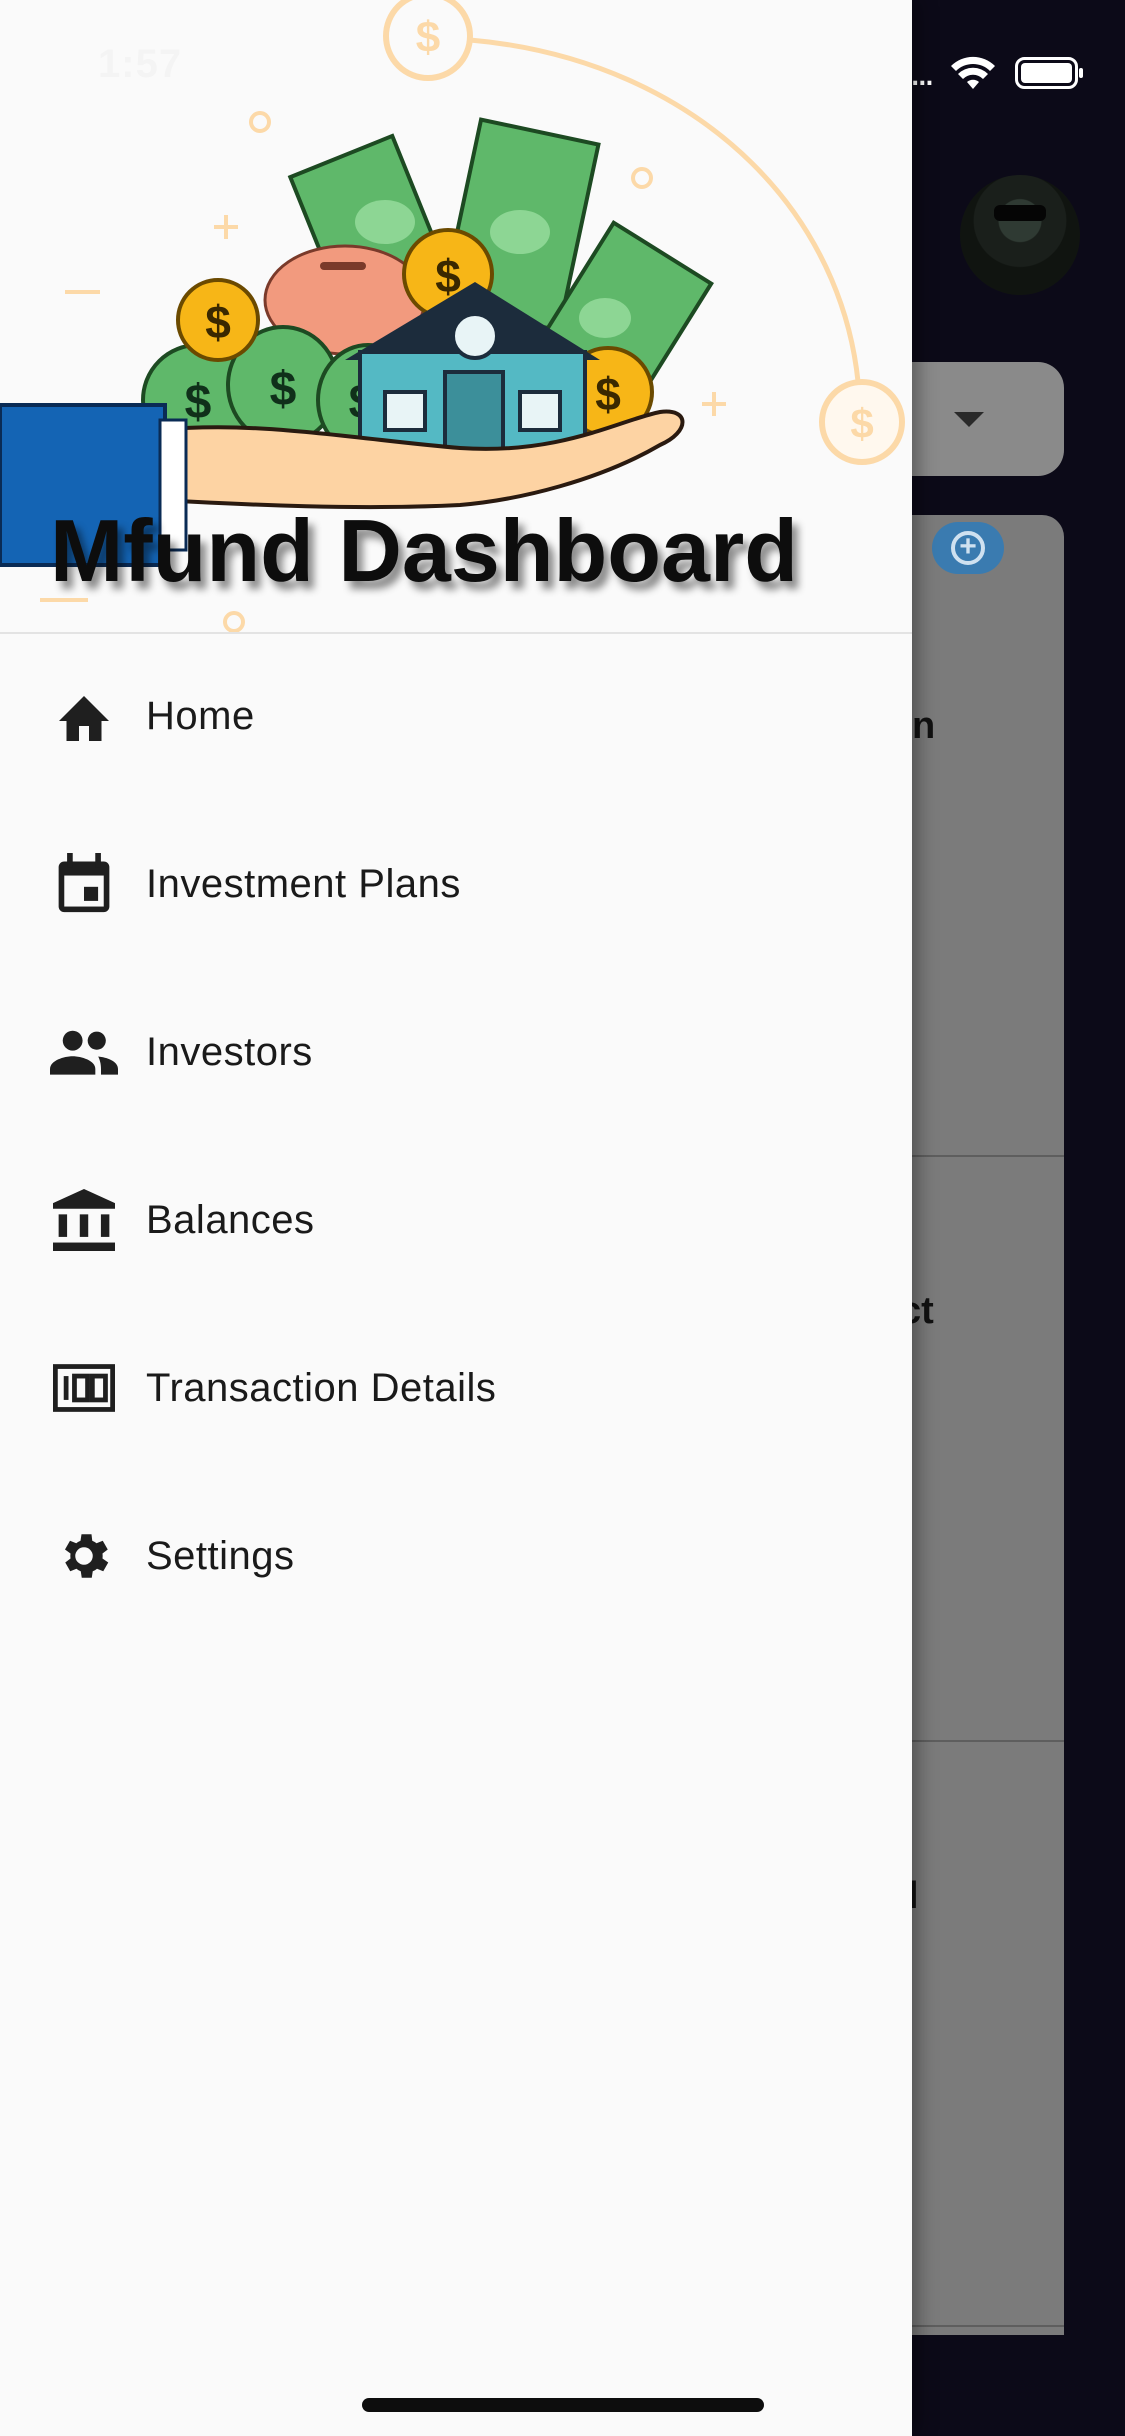 Image resolution: width=1125 pixels, height=2436 pixels. Describe the element at coordinates (229, 1051) in the screenshot. I see `menu-item-label: Investors` at that location.